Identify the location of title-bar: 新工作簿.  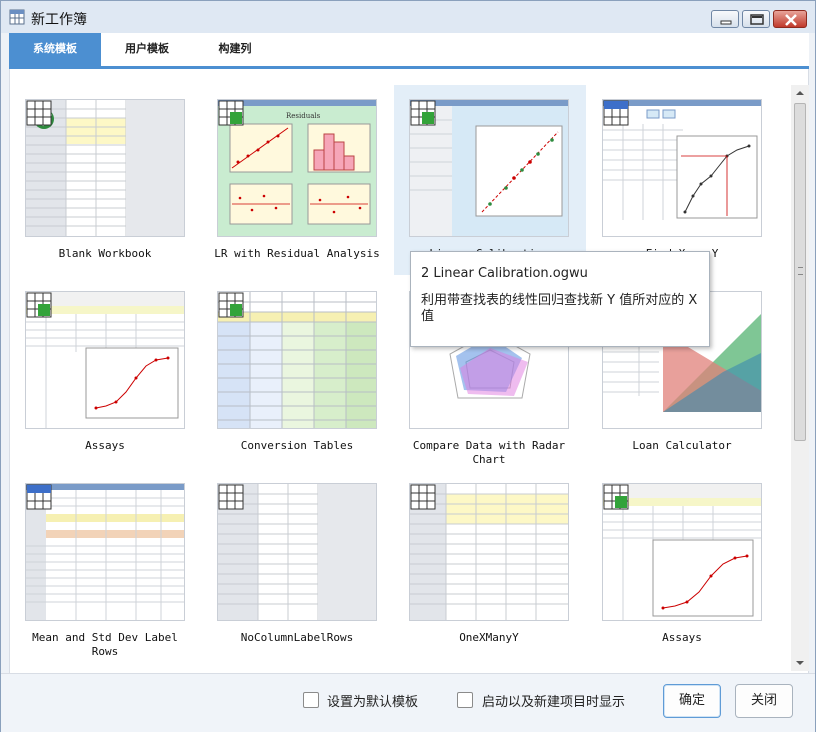
(408, 17).